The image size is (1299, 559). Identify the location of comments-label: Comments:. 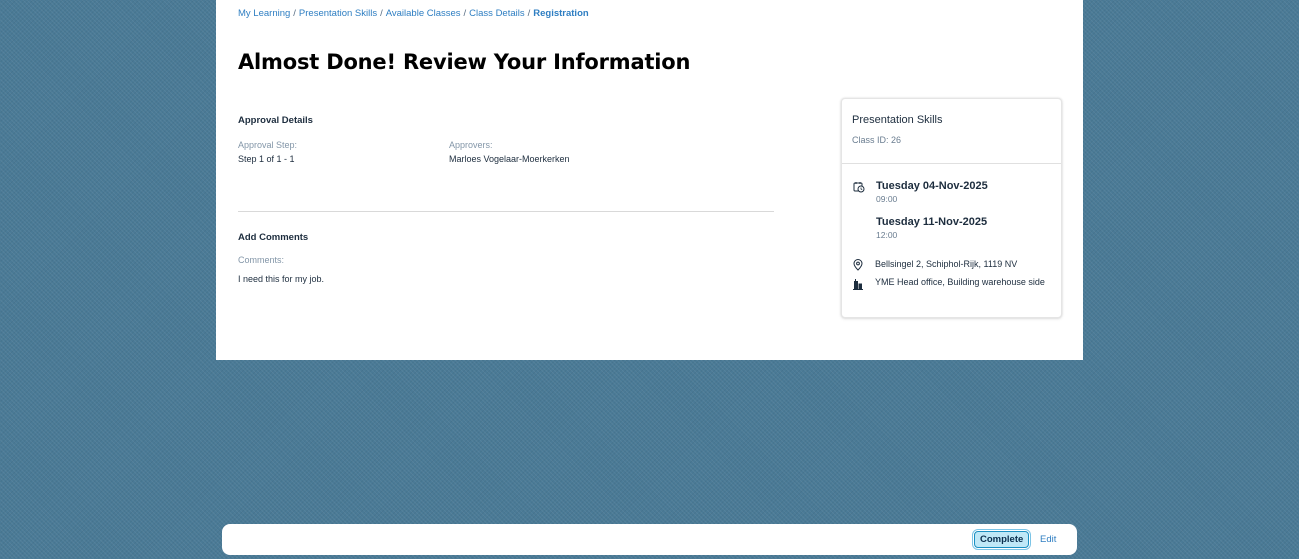
(261, 260).